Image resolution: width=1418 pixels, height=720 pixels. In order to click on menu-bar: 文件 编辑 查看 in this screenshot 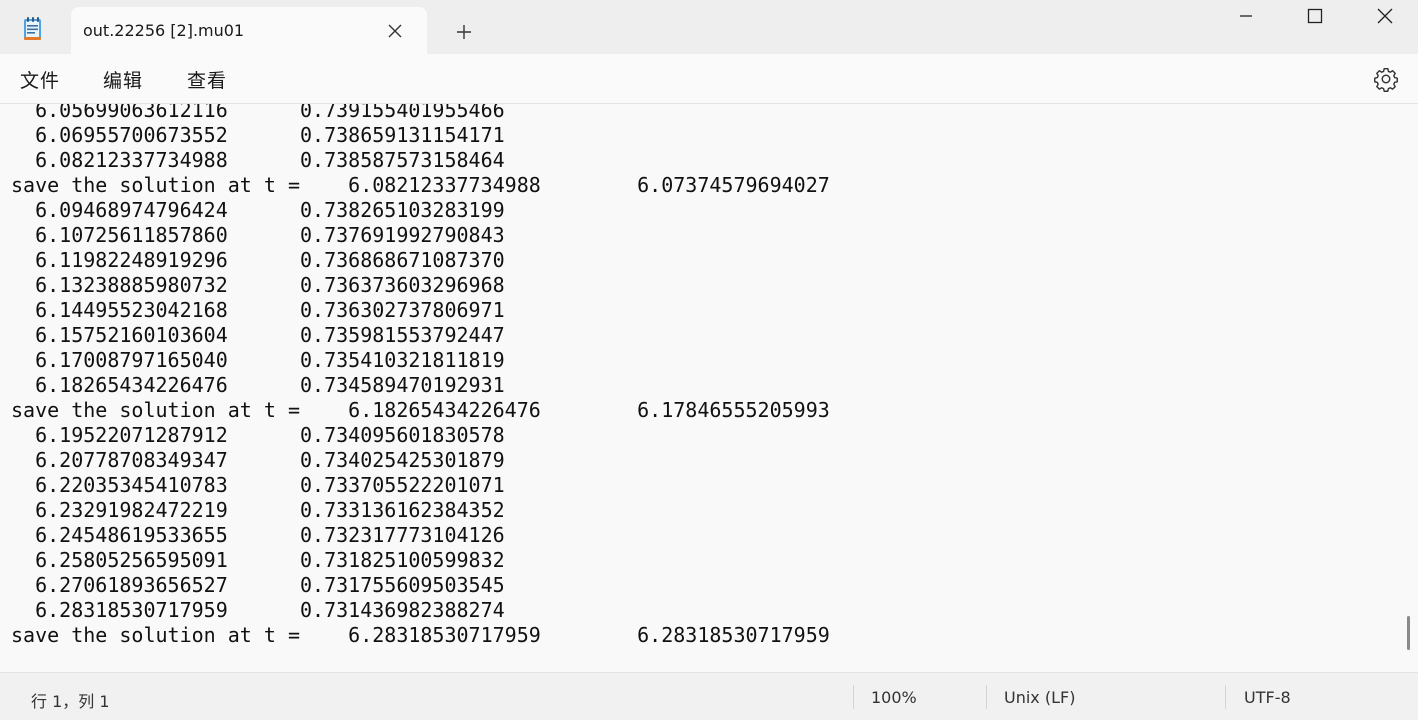, I will do `click(709, 79)`.